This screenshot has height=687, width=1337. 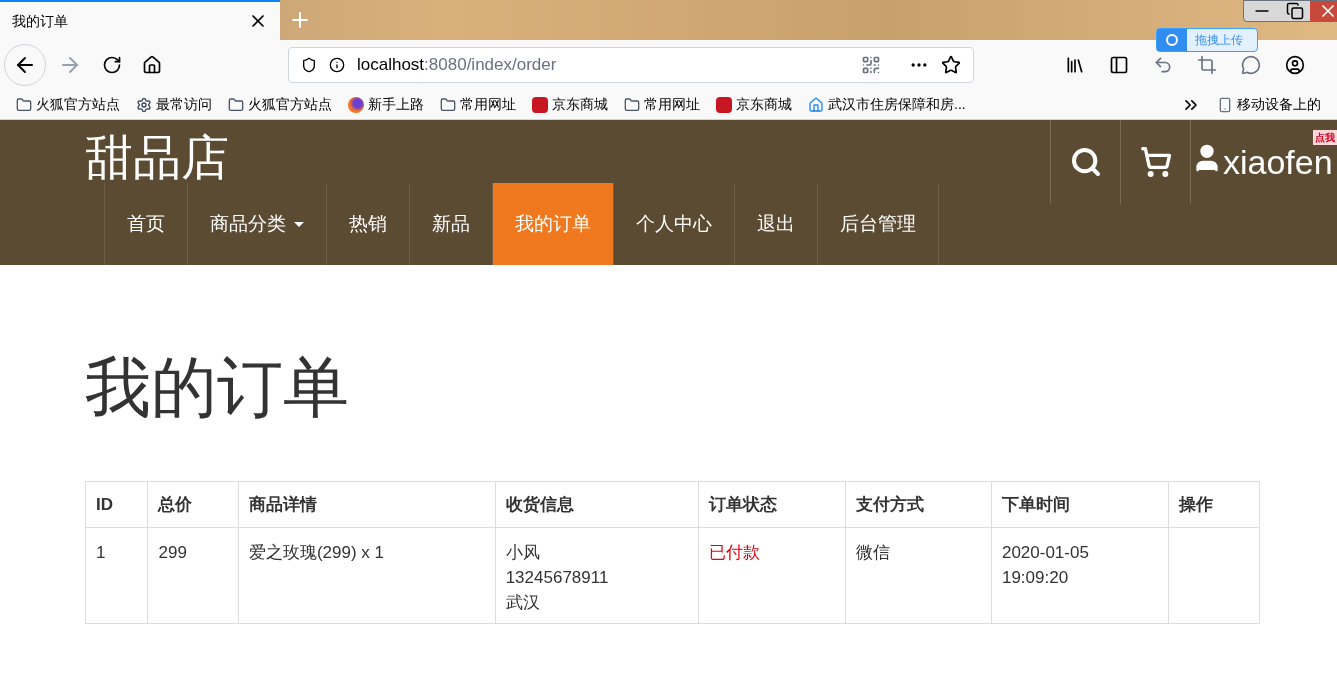 What do you see at coordinates (152, 65) in the screenshot?
I see `home-icon` at bounding box center [152, 65].